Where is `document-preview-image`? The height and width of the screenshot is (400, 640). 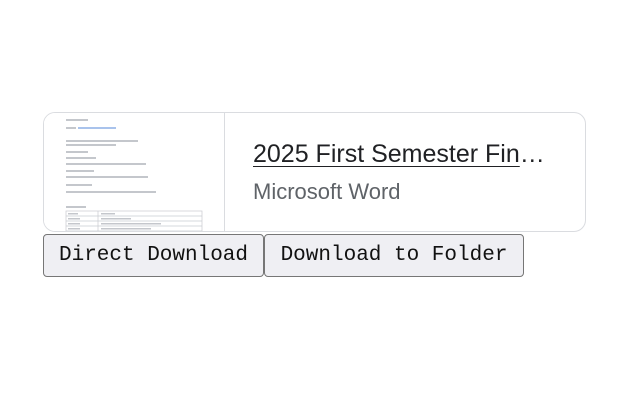 document-preview-image is located at coordinates (134, 172).